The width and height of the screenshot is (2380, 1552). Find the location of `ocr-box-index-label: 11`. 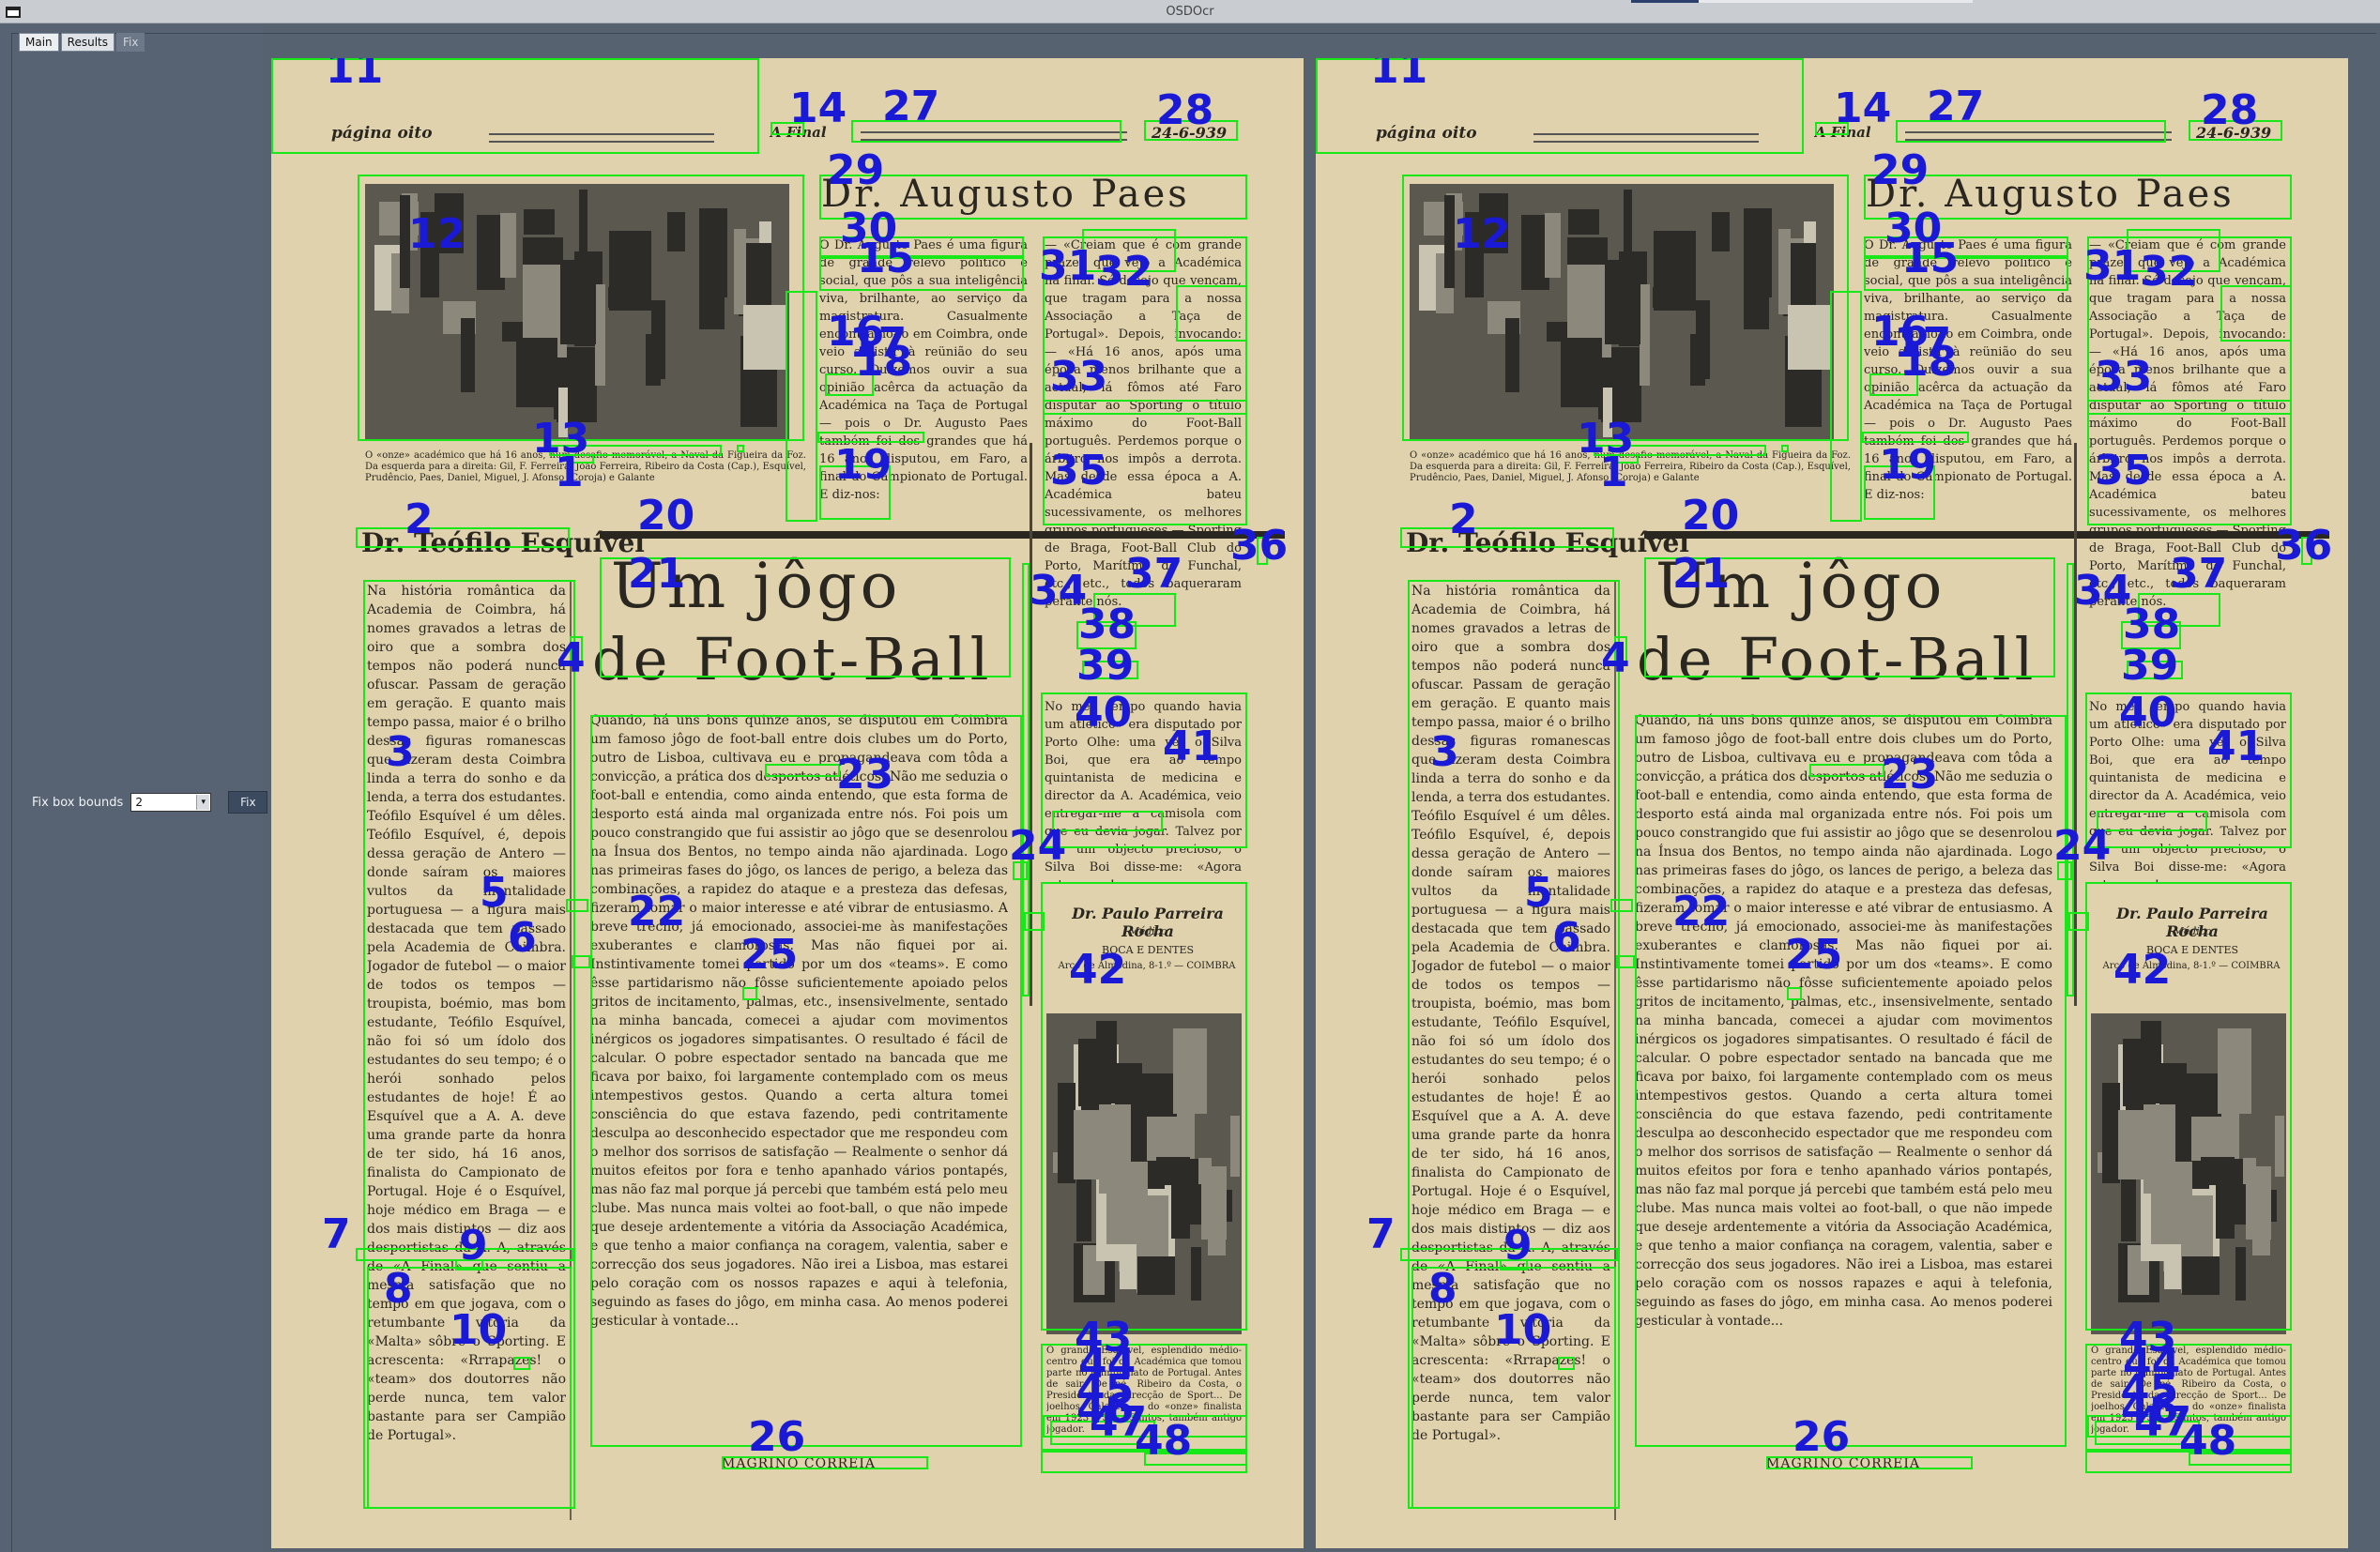

ocr-box-index-label: 11 is located at coordinates (1399, 75).